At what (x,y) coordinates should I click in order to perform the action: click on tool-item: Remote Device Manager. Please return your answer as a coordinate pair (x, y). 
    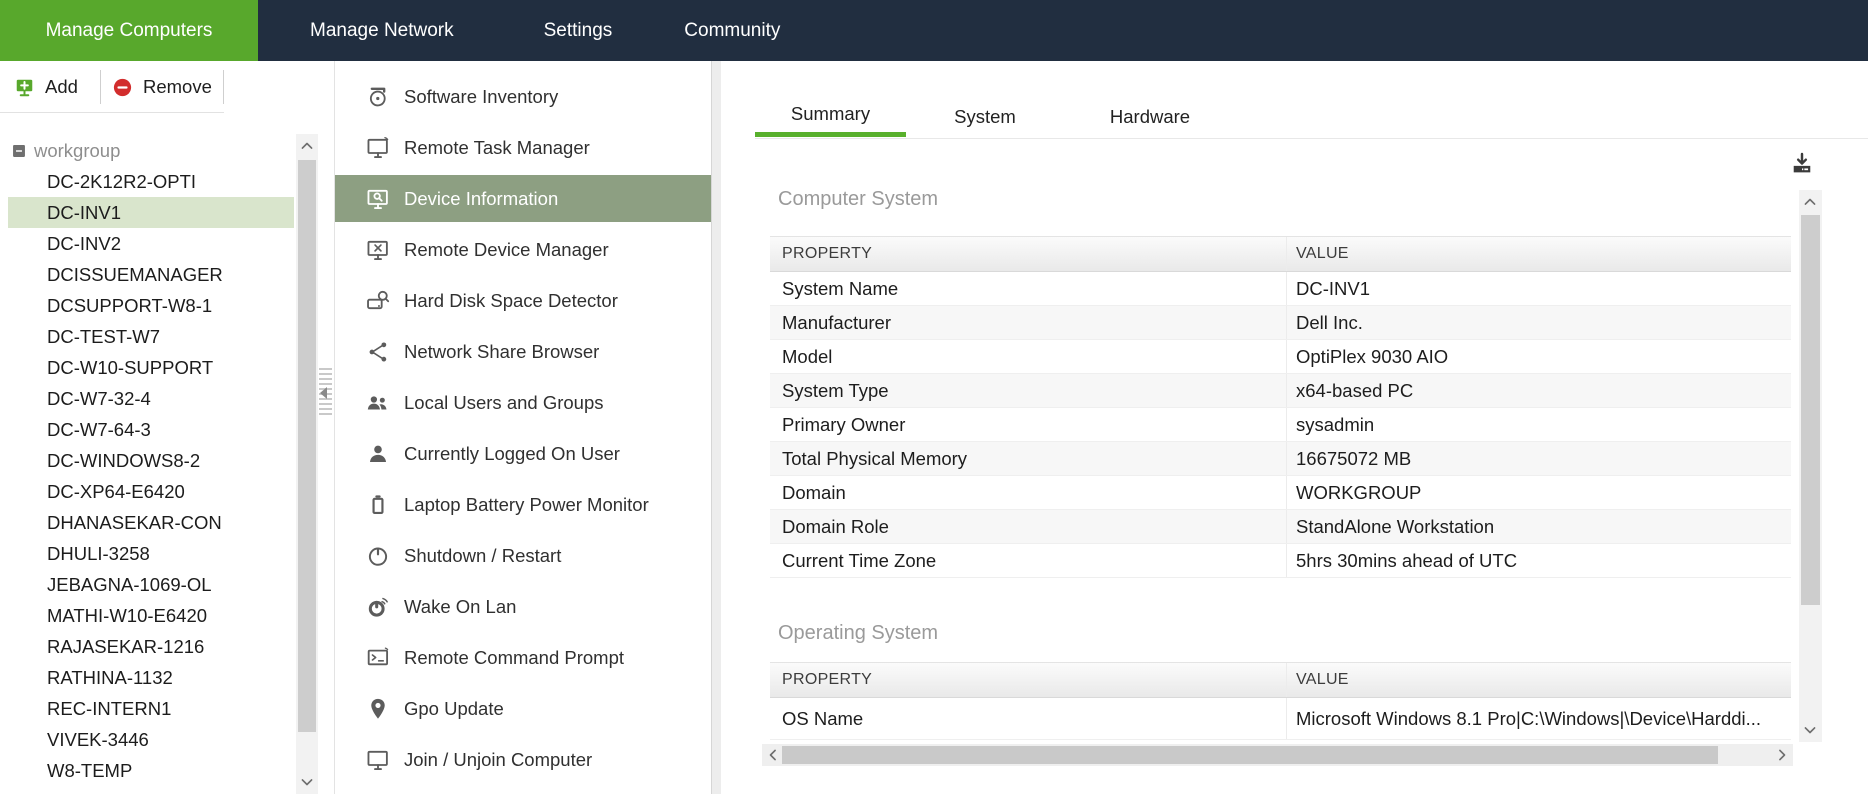
    Looking at the image, I should click on (523, 249).